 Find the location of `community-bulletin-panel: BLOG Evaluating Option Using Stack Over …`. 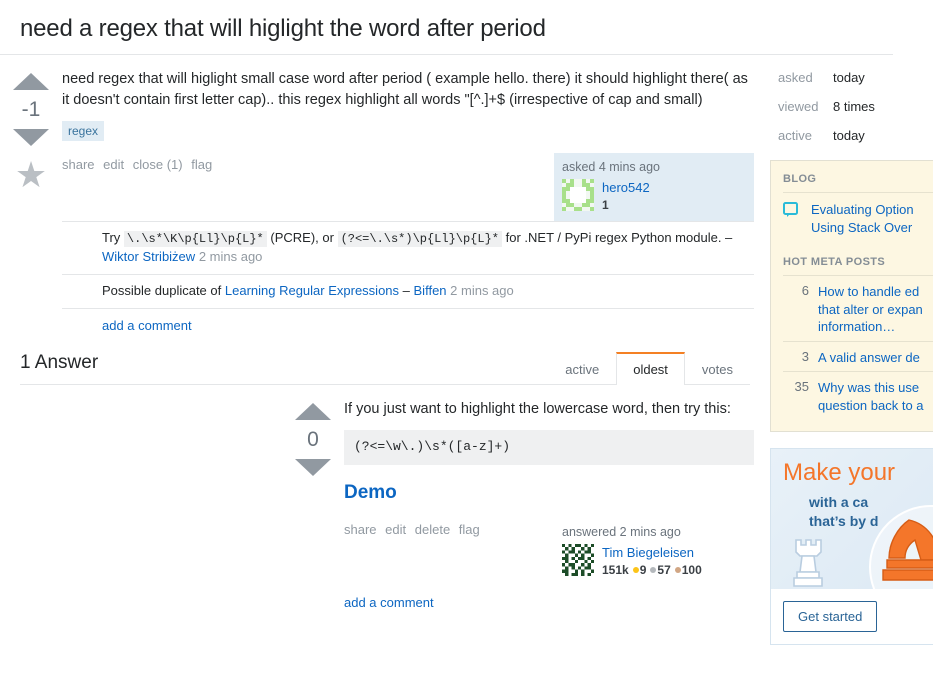

community-bulletin-panel: BLOG Evaluating Option Using Stack Over … is located at coordinates (851, 296).